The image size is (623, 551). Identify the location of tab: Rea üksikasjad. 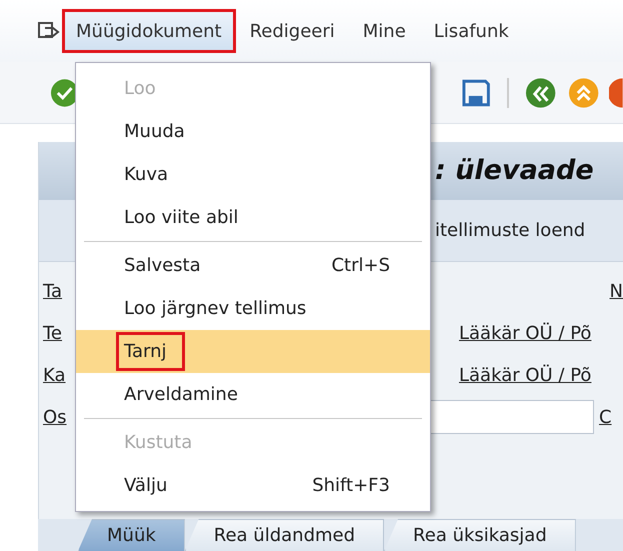
(480, 535).